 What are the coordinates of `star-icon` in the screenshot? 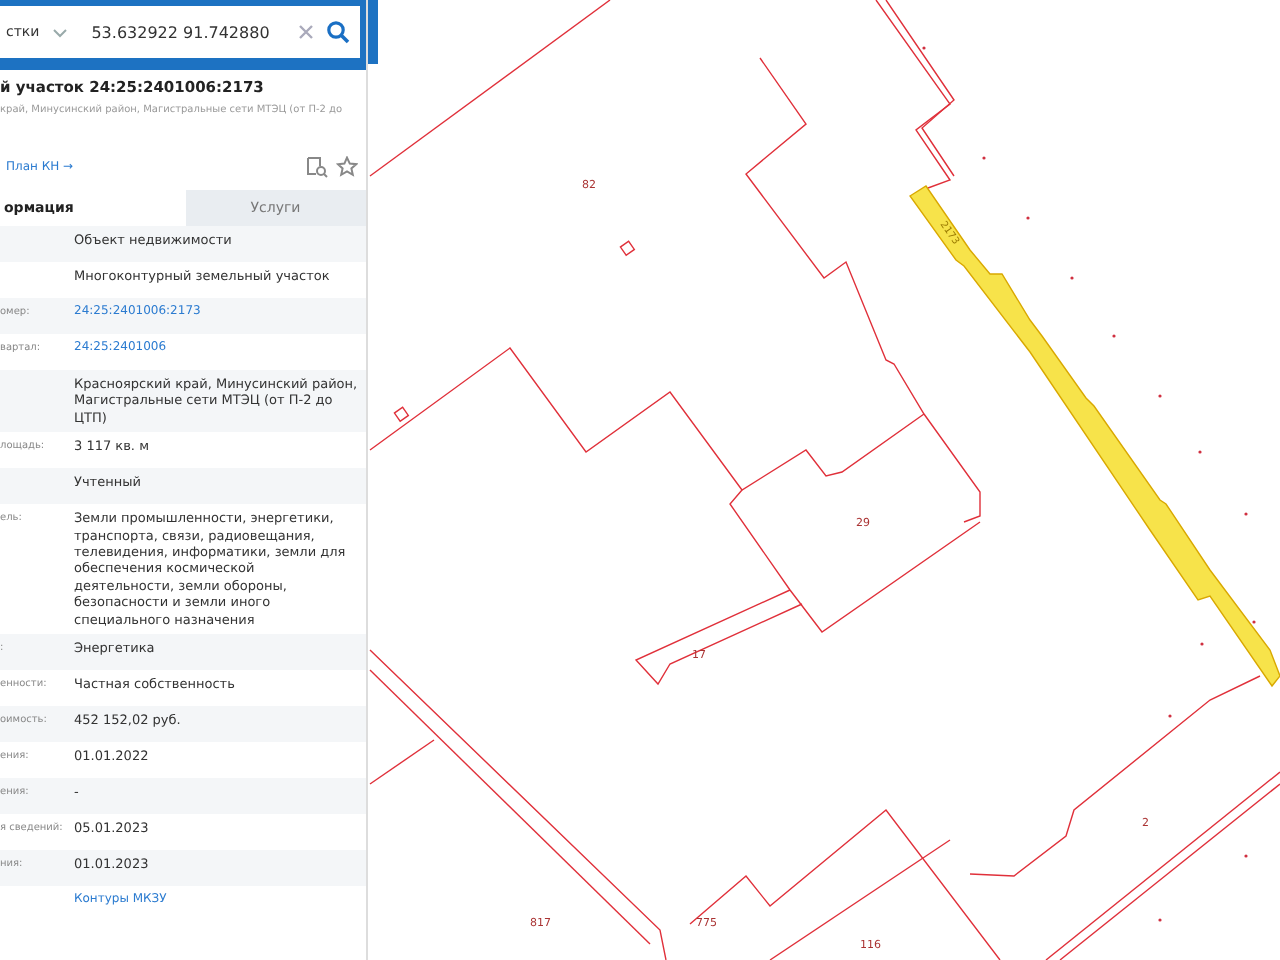 It's located at (347, 167).